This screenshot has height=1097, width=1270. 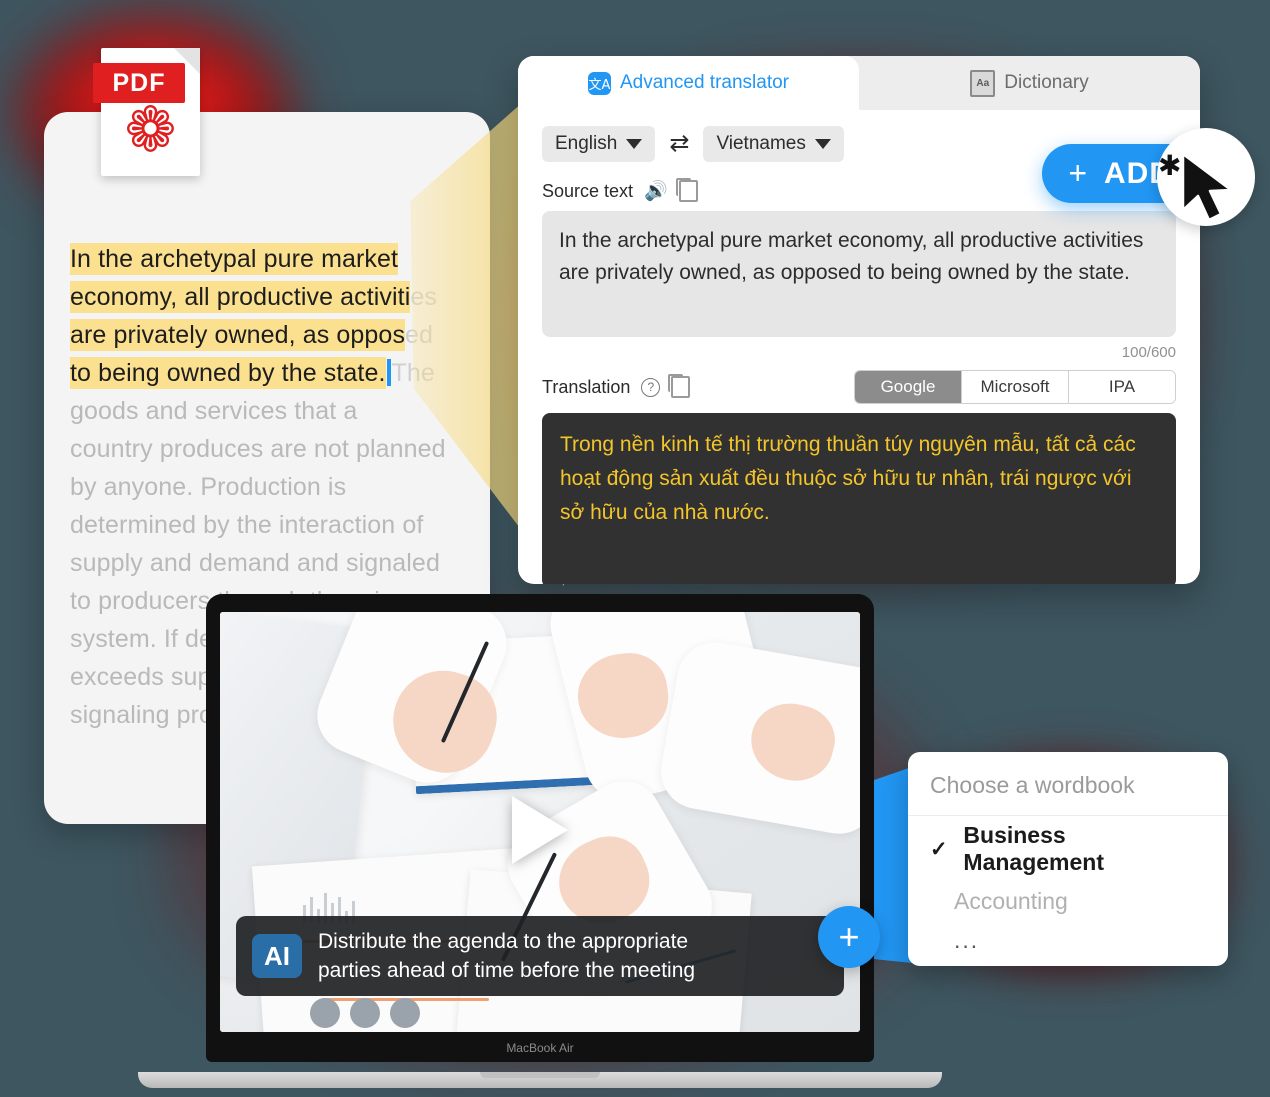 What do you see at coordinates (503, 941) in the screenshot?
I see `subtitle-line-1: Distribute the agenda to the appropriate` at bounding box center [503, 941].